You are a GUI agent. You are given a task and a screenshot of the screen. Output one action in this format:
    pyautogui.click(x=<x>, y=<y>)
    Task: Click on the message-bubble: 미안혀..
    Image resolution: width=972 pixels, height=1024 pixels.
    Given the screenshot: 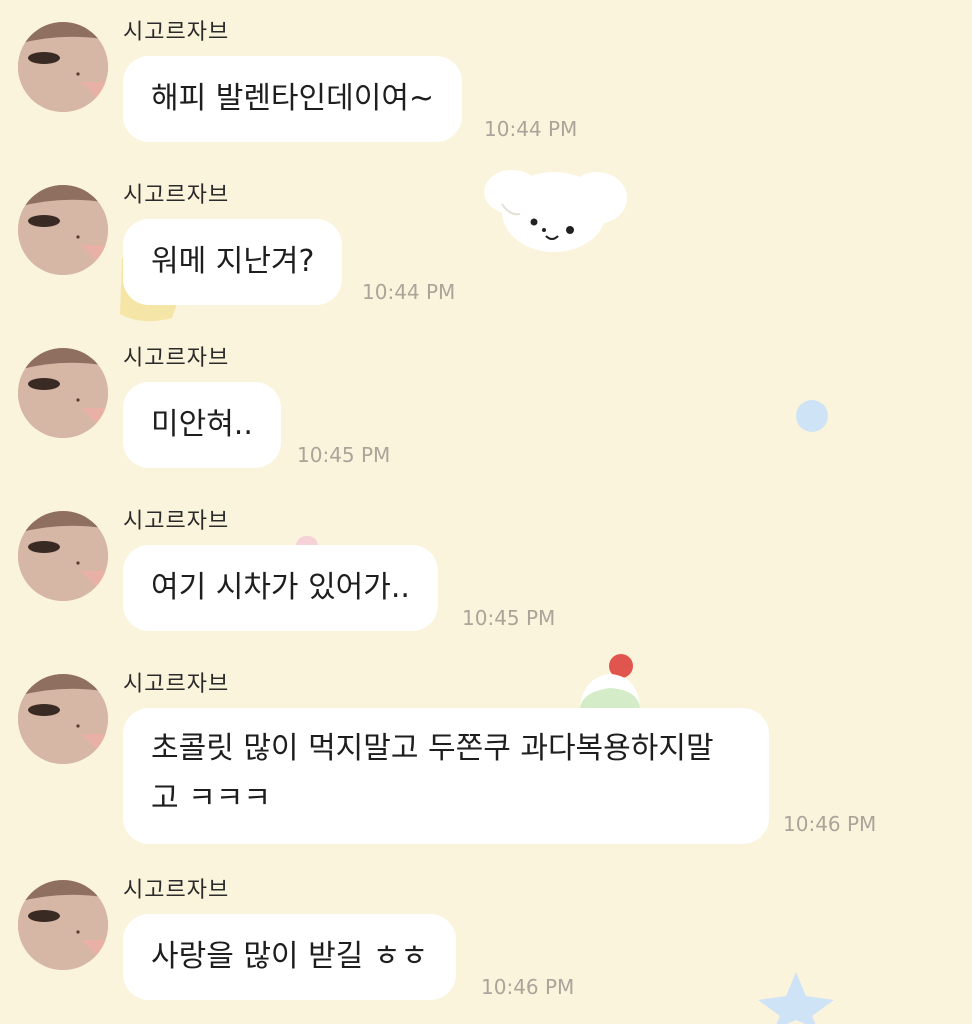 What is the action you would take?
    pyautogui.click(x=202, y=425)
    